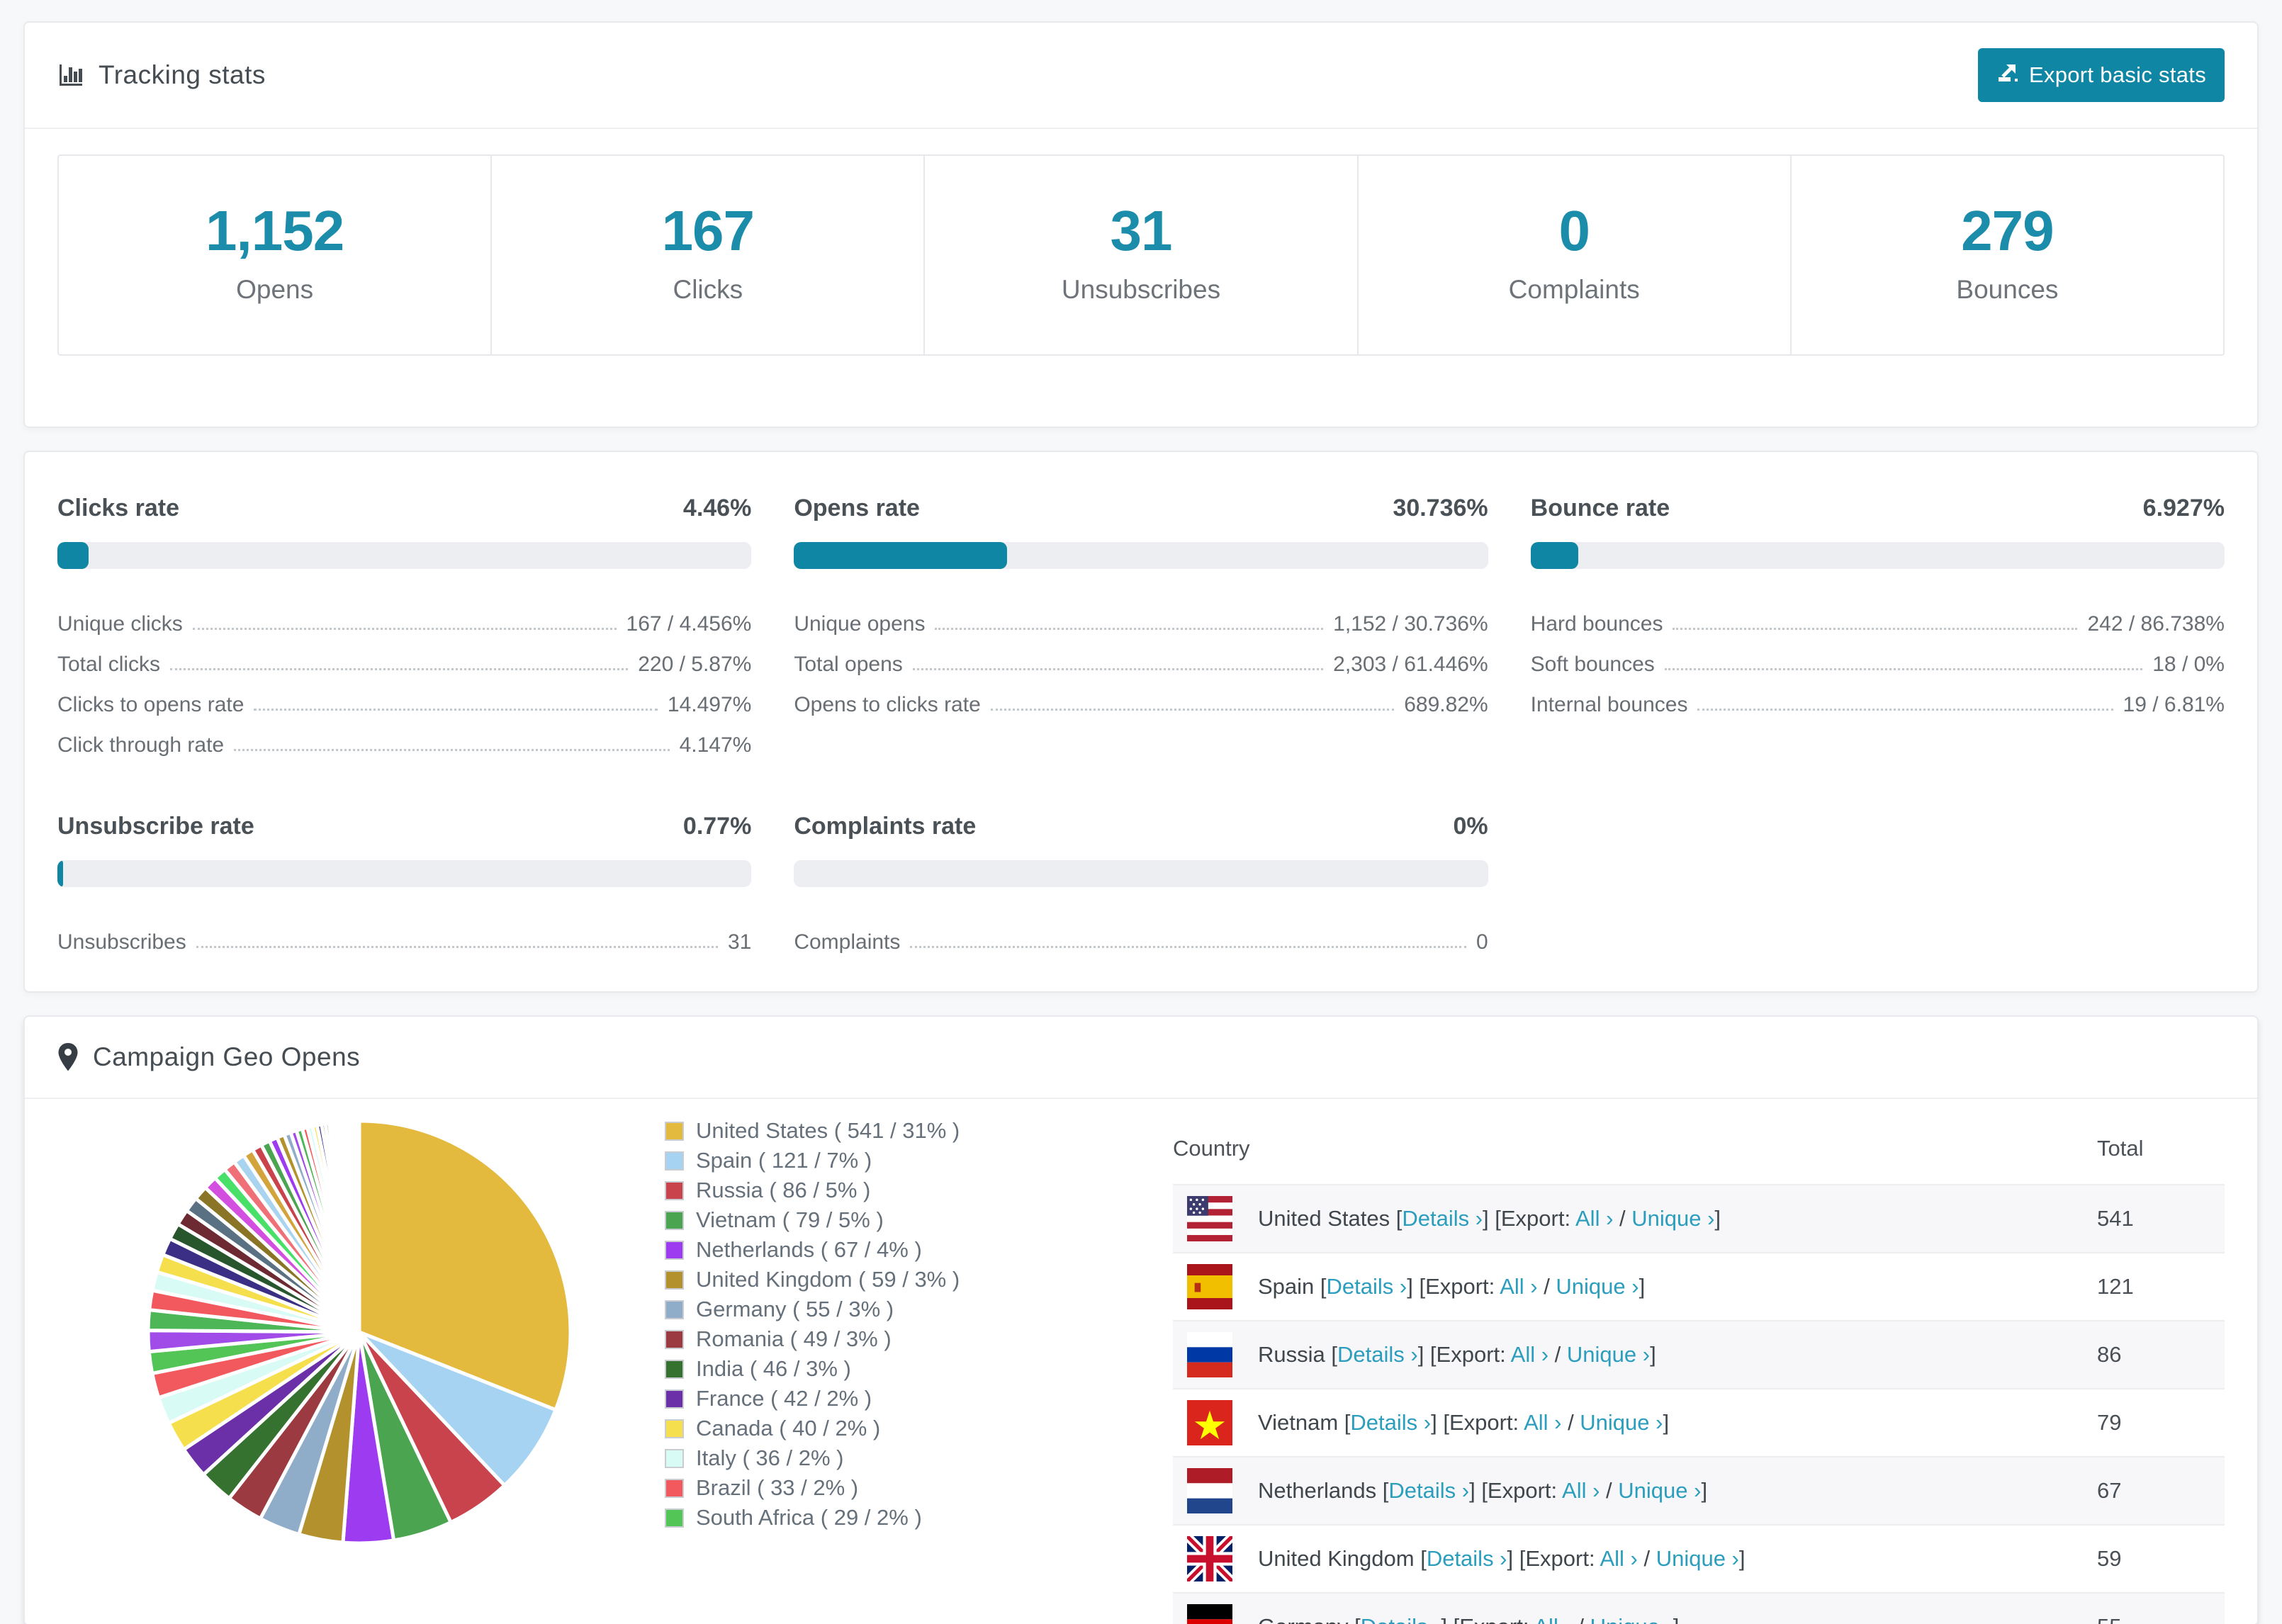 The image size is (2282, 1624). I want to click on rate-block-complaints-rate: Complaints rate 0% Complaints 0, so click(1141, 884).